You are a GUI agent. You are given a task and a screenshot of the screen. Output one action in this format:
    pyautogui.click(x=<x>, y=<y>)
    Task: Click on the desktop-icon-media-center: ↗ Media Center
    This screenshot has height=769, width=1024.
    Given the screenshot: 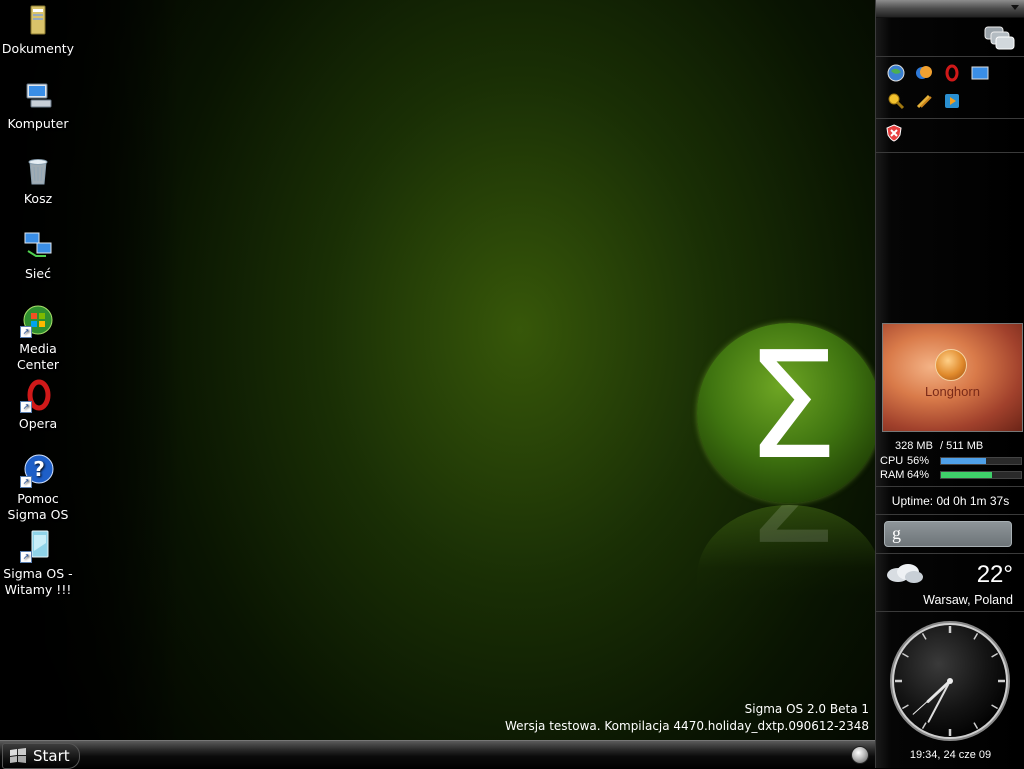 What is the action you would take?
    pyautogui.click(x=38, y=338)
    